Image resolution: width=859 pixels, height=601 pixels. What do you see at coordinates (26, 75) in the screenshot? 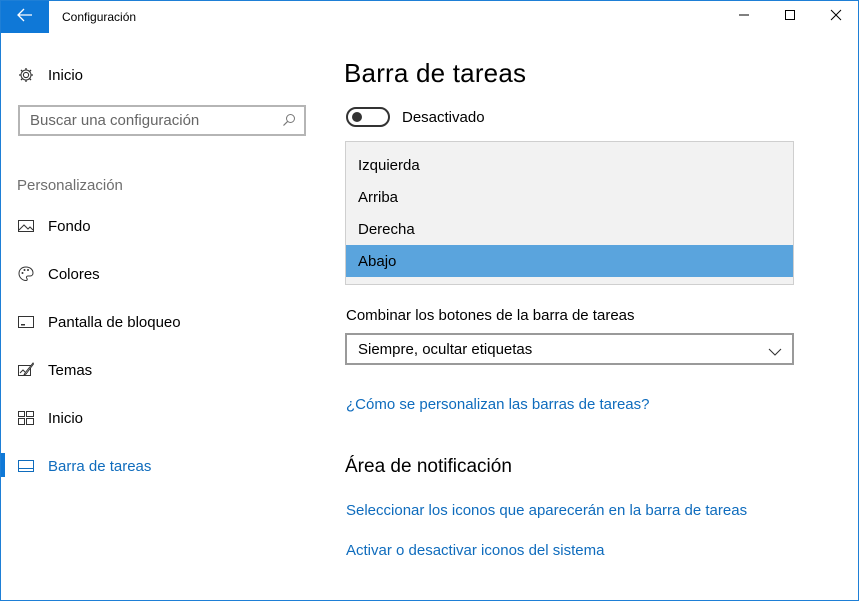
I see `gear-icon` at bounding box center [26, 75].